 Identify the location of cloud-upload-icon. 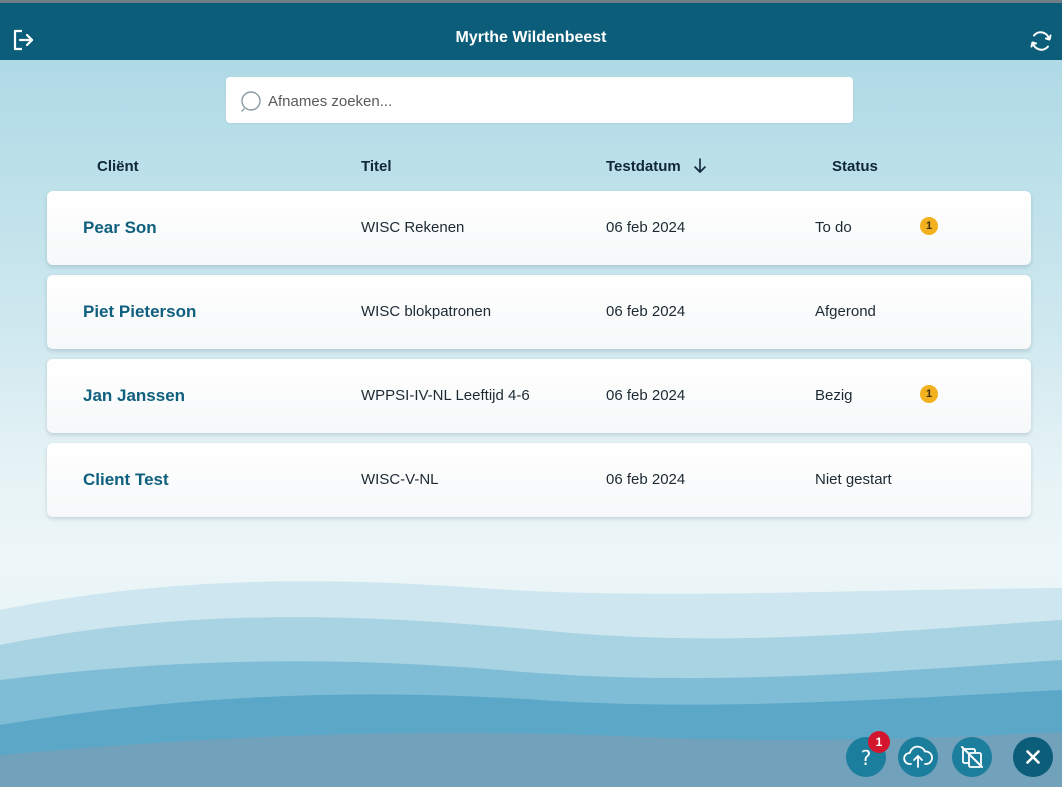
(918, 756).